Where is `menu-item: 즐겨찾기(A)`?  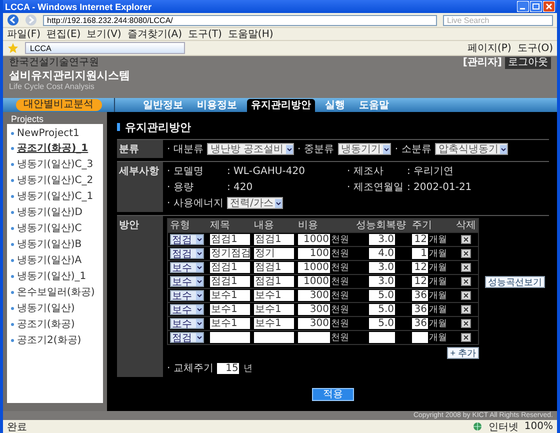 menu-item: 즐겨찾기(A) is located at coordinates (154, 34).